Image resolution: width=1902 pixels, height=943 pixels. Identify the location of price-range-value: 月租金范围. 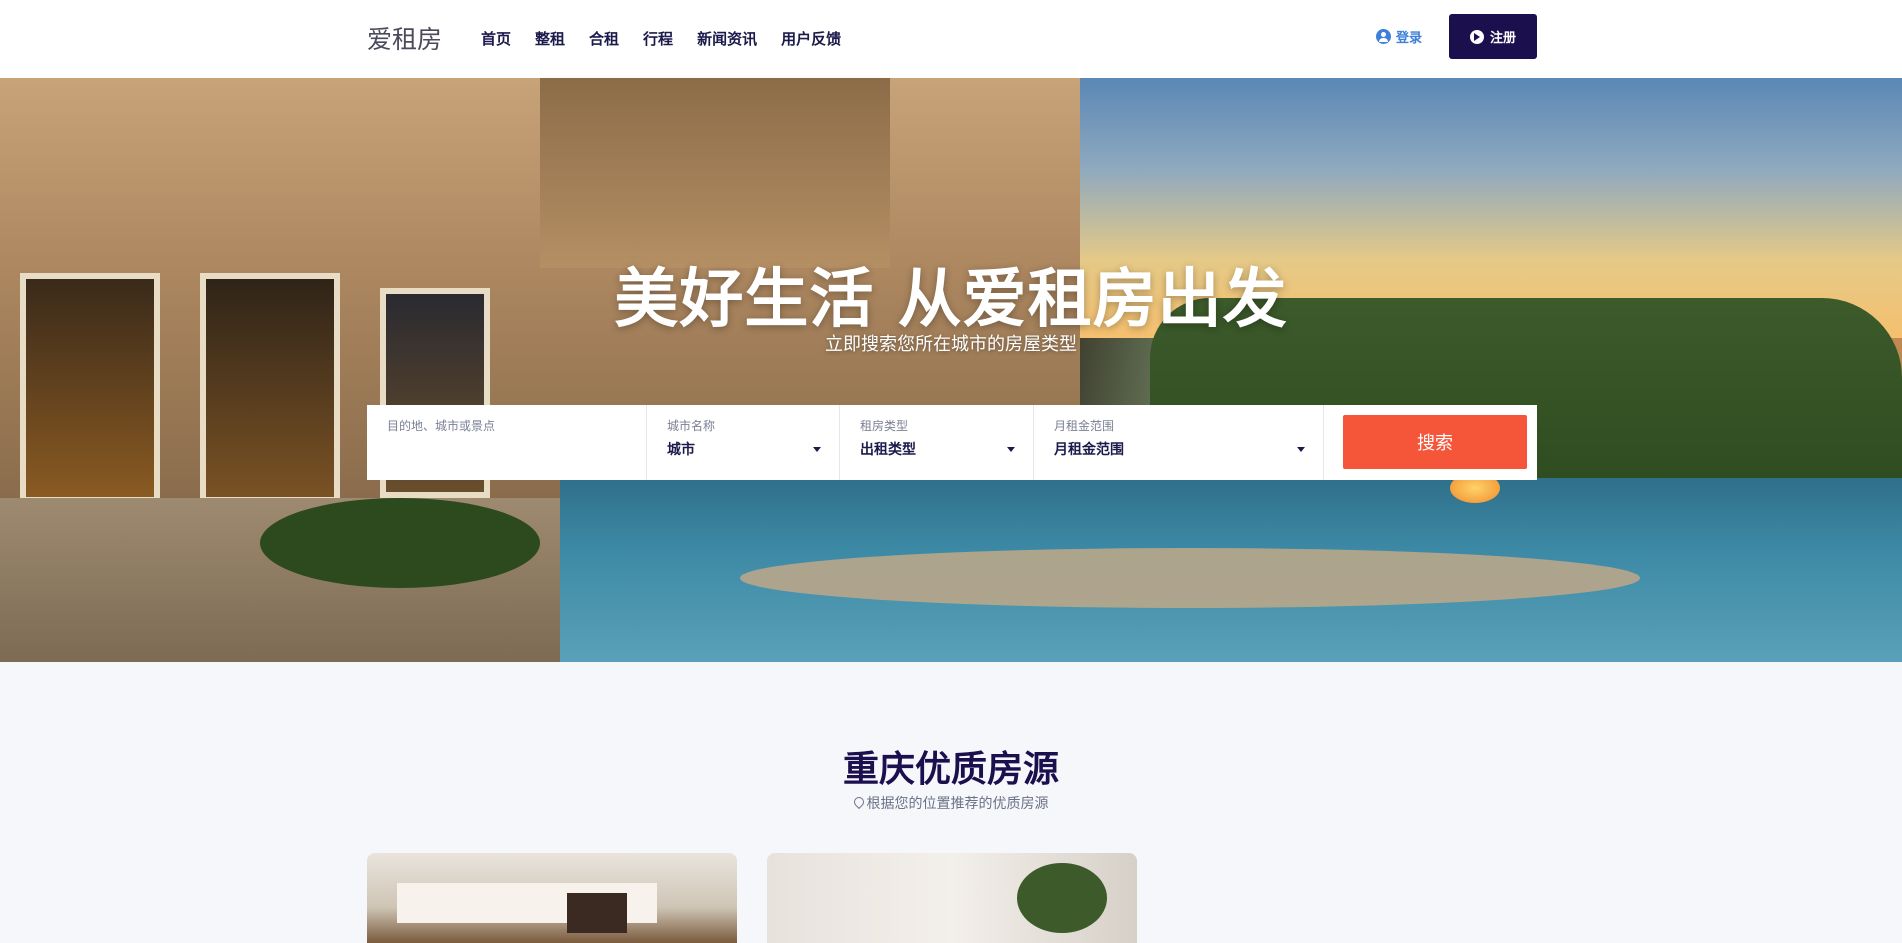
(1089, 450).